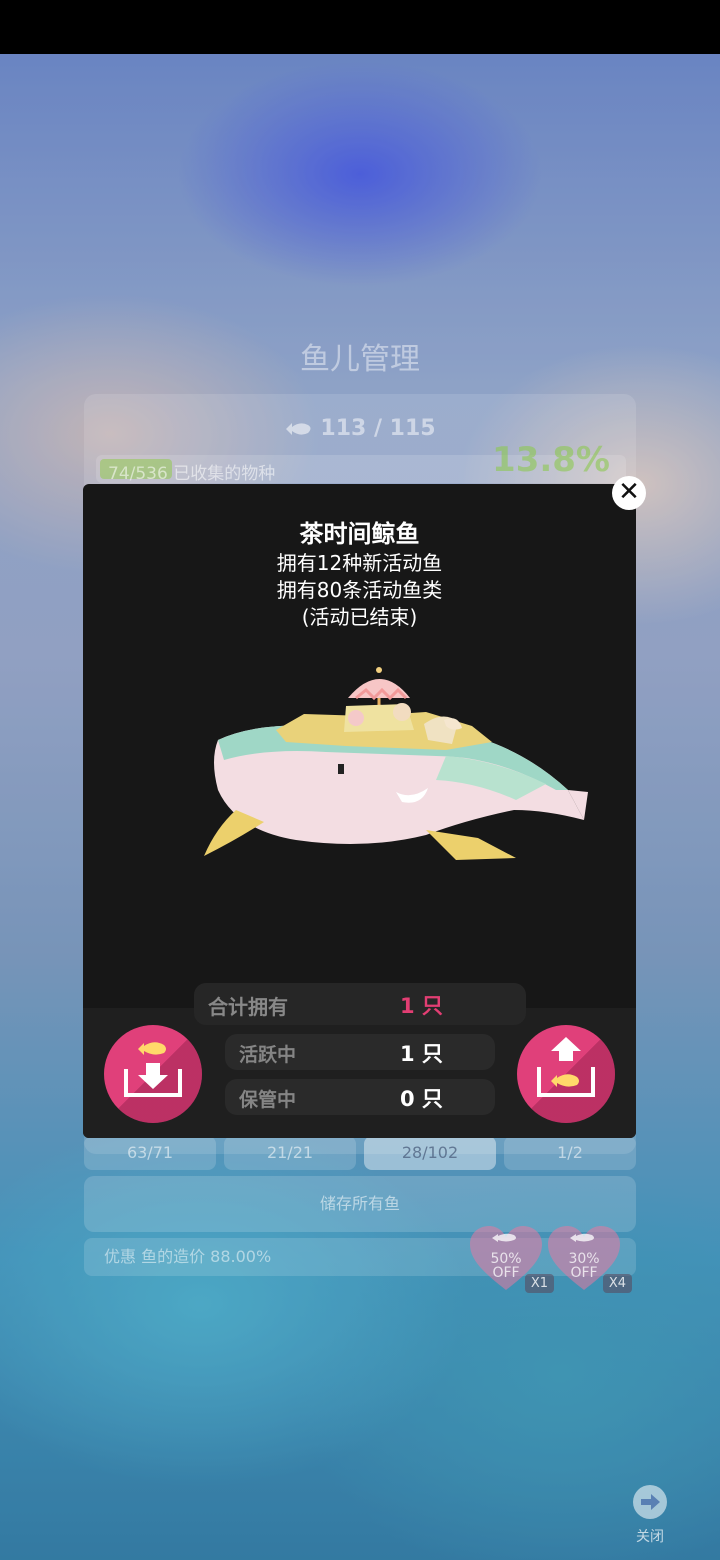 The height and width of the screenshot is (1560, 720). Describe the element at coordinates (359, 534) in the screenshot. I see `fish-name-title: 茶时间鲸鱼` at that location.